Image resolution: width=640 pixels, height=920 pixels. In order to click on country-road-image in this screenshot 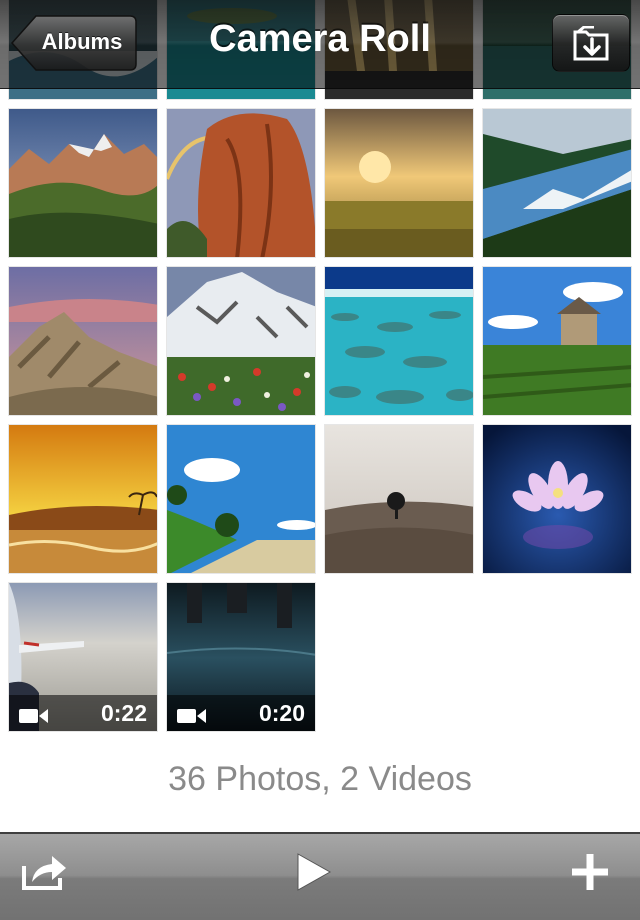, I will do `click(241, 499)`.